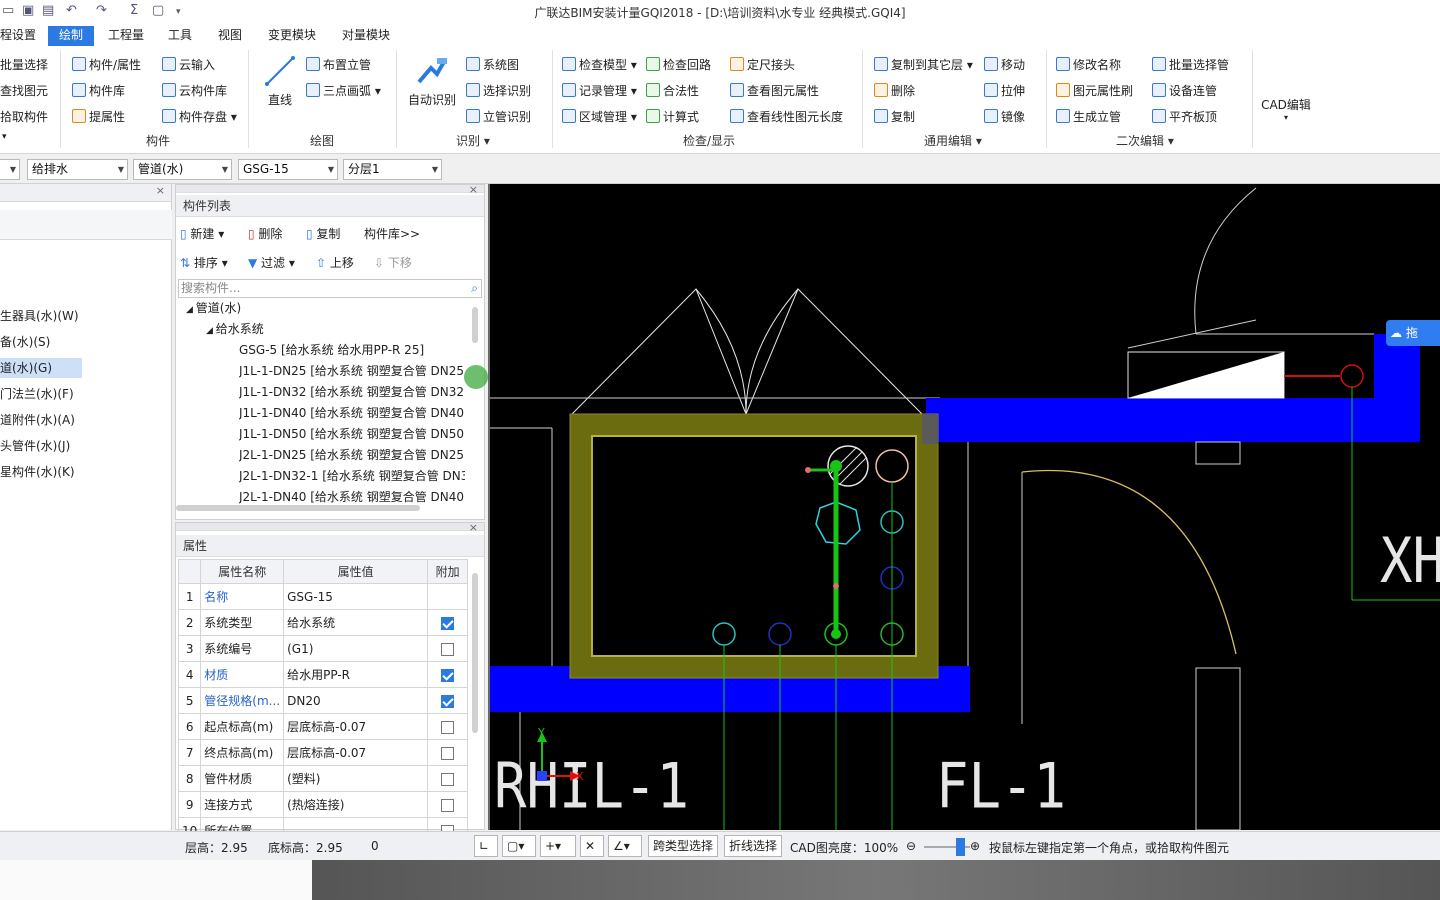 Image resolution: width=1440 pixels, height=900 pixels. What do you see at coordinates (271, 262) in the screenshot?
I see `filter-button: ▼ 过滤 ▾` at bounding box center [271, 262].